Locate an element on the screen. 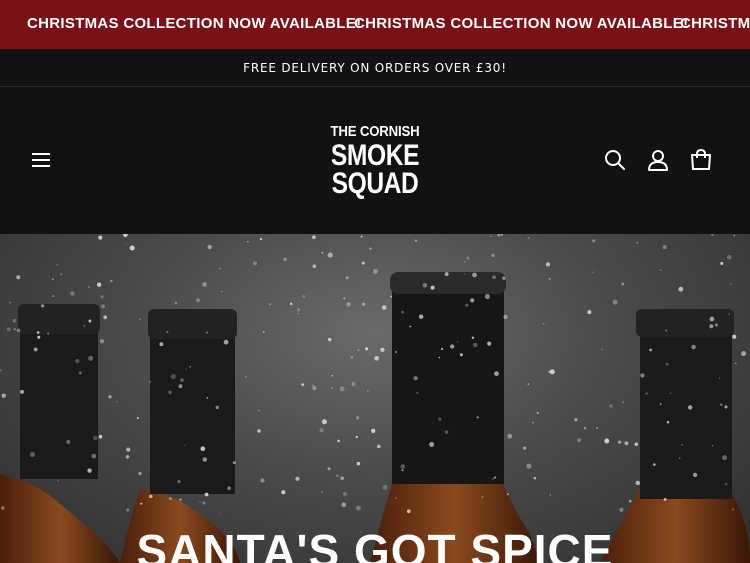 Image resolution: width=750 pixels, height=563 pixels. account-button is located at coordinates (658, 160).